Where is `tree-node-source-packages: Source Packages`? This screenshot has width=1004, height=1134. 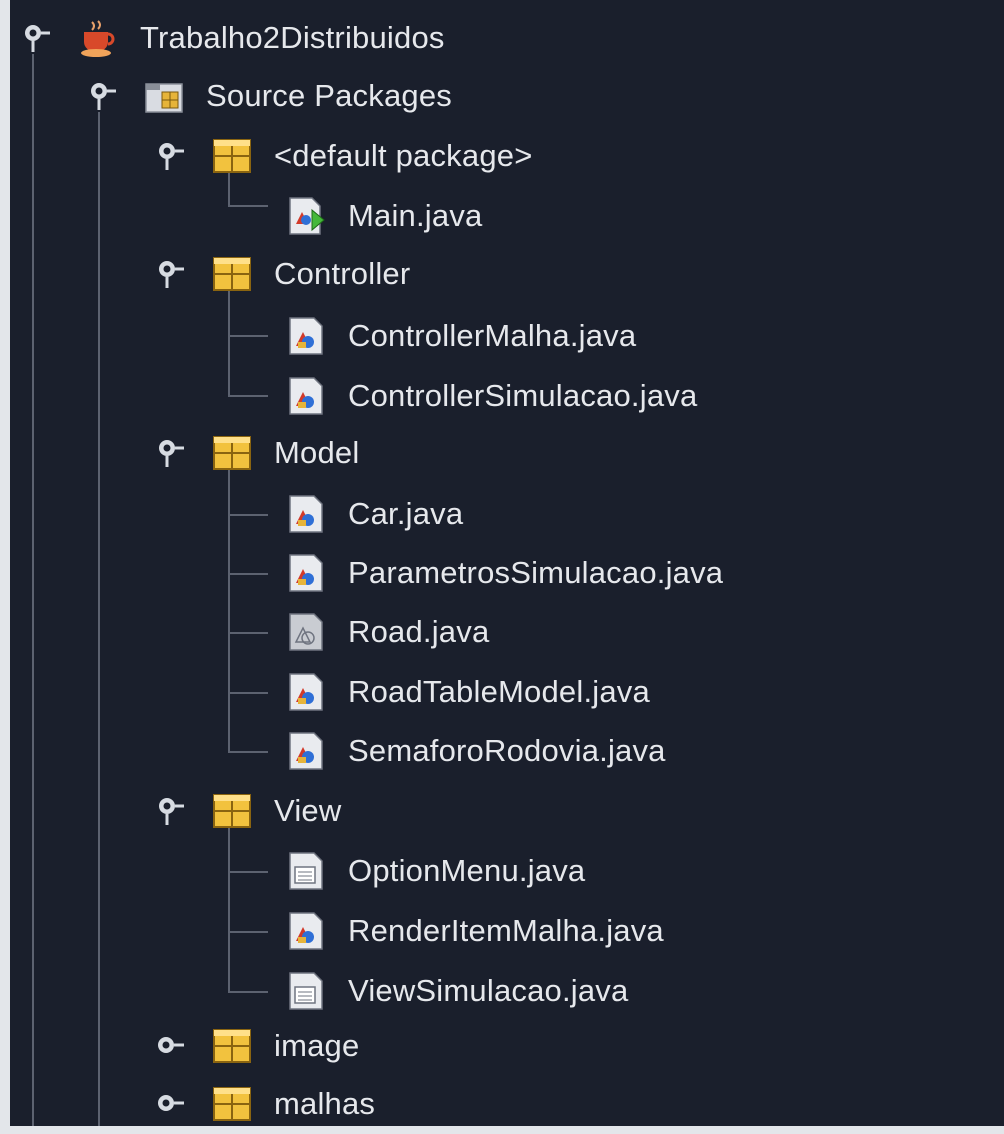 tree-node-source-packages: Source Packages is located at coordinates (298, 96).